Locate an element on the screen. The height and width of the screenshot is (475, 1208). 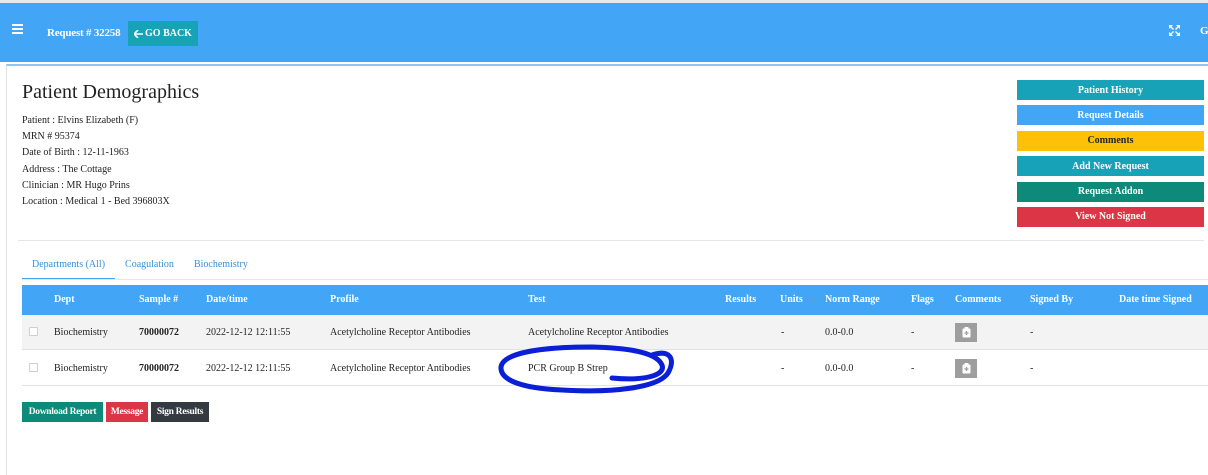
go-back-button: GO BACK is located at coordinates (163, 33).